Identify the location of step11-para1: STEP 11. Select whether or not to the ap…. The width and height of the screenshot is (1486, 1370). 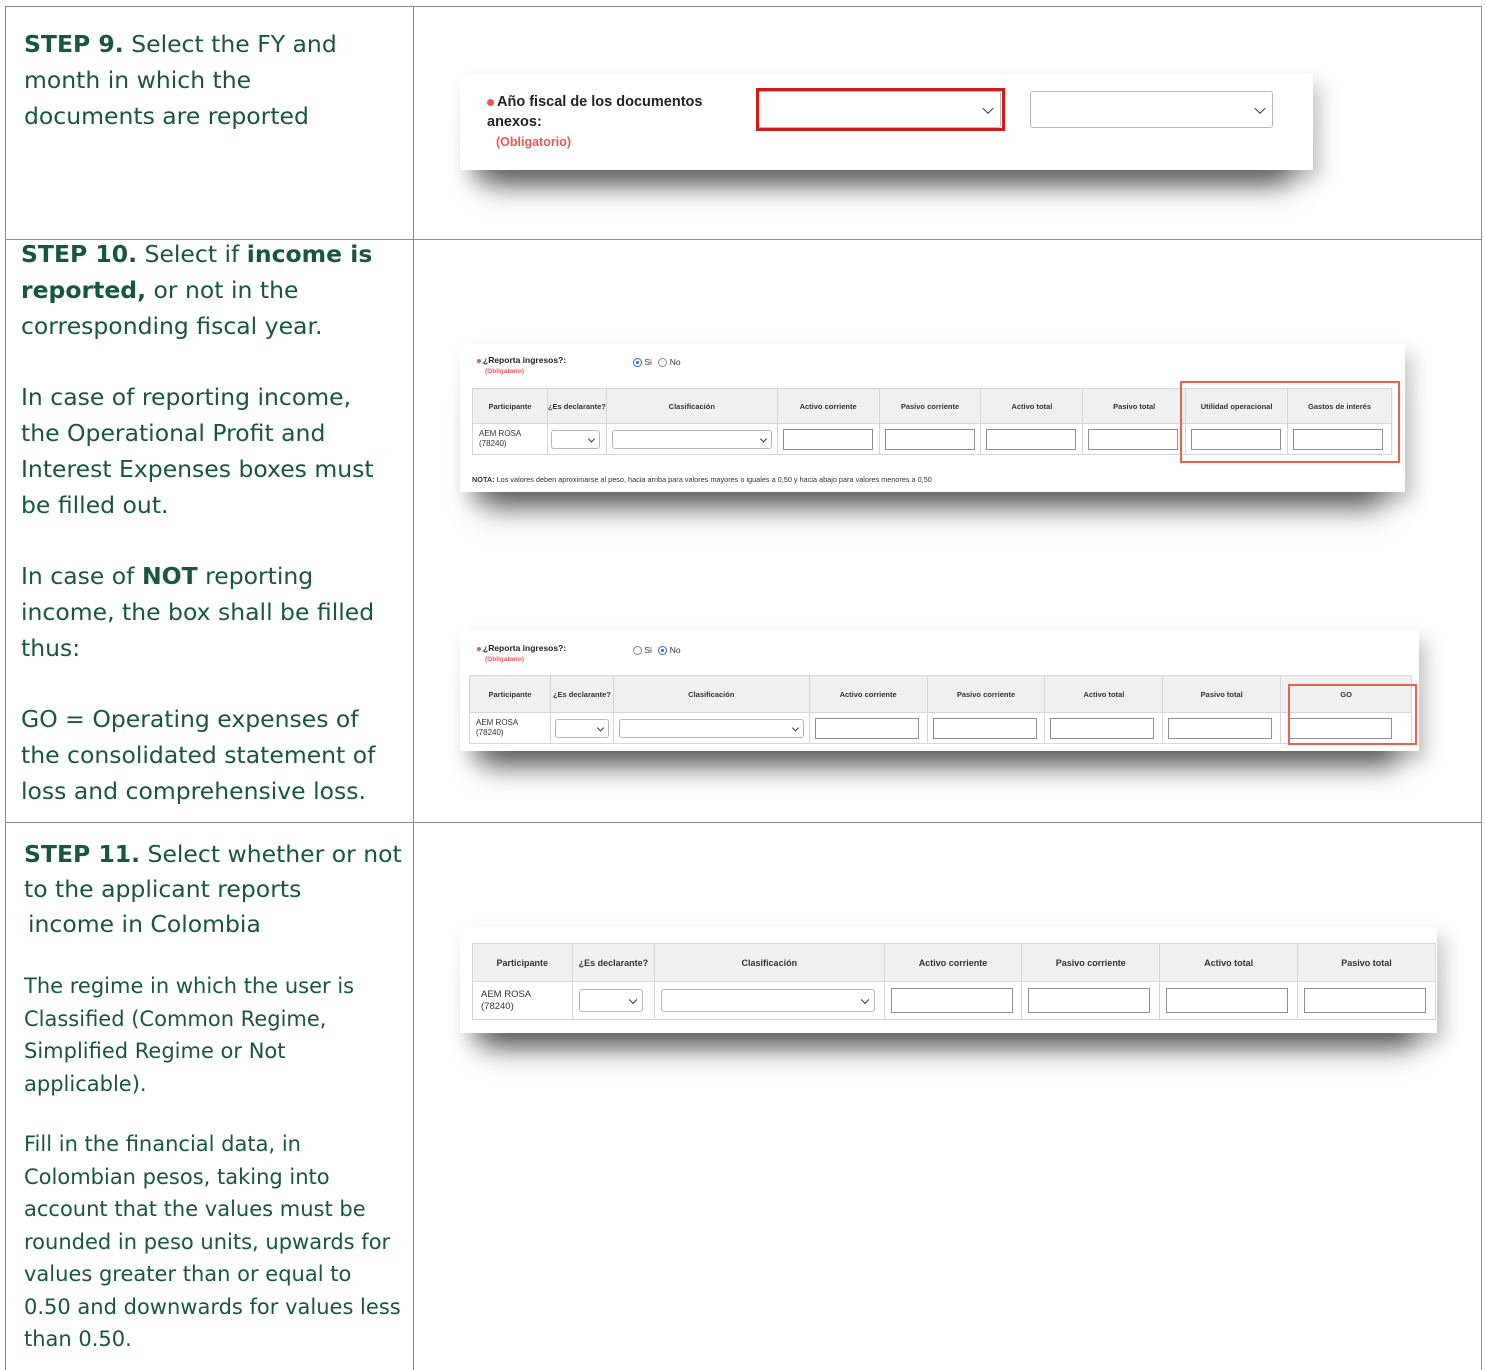
(213, 889).